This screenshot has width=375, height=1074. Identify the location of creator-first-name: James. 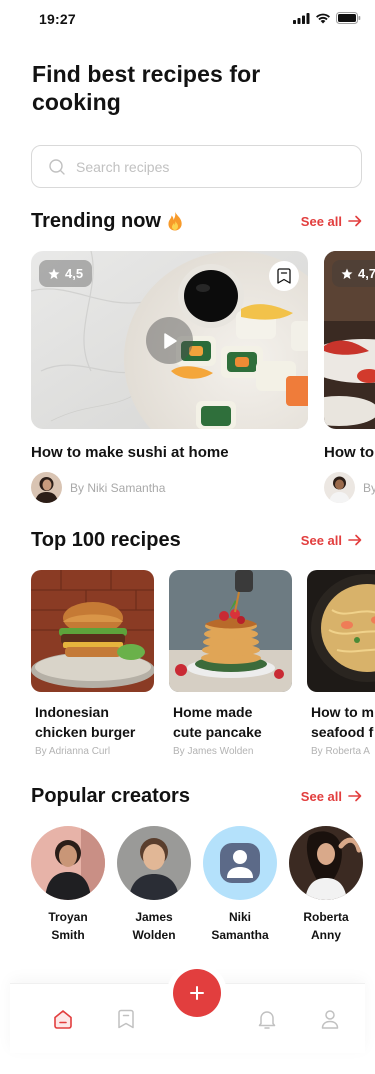
(154, 917).